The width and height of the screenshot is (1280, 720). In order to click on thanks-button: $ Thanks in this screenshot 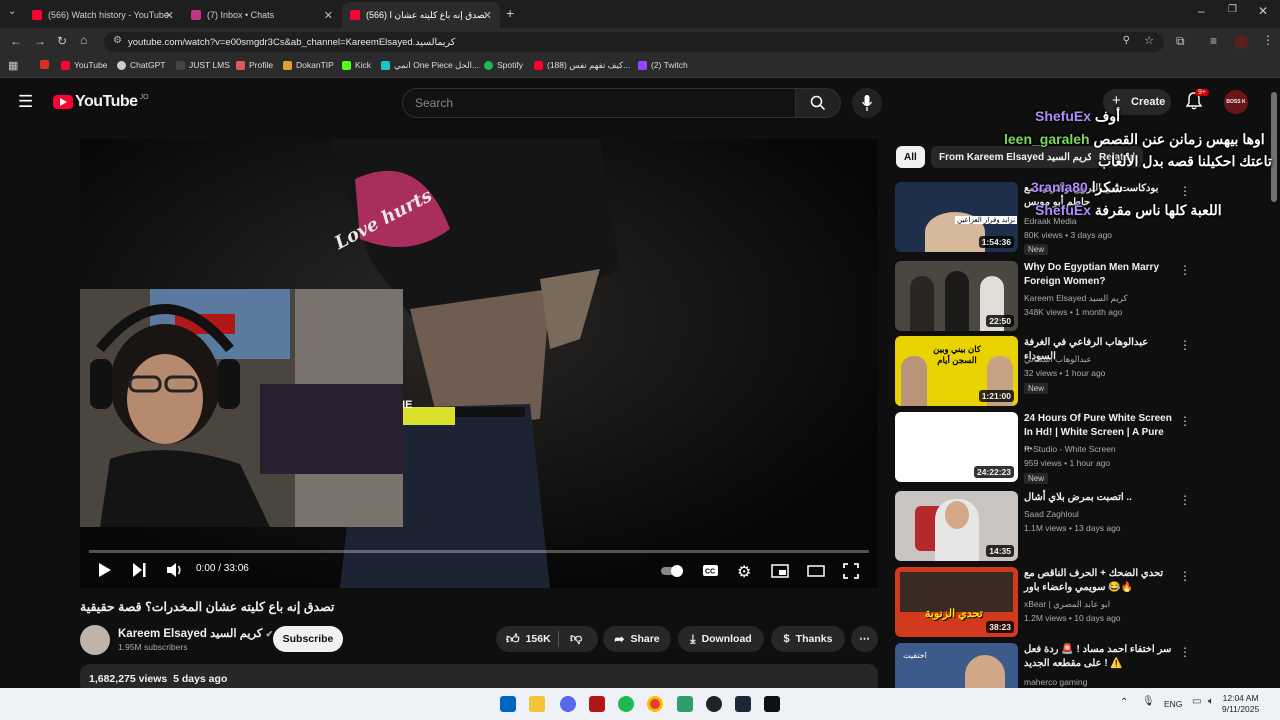, I will do `click(808, 639)`.